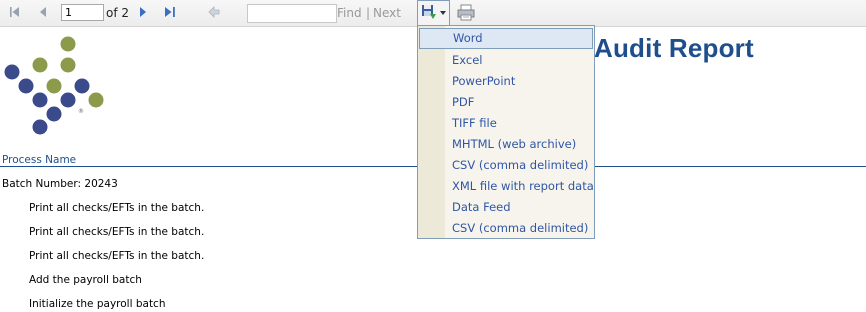  What do you see at coordinates (506, 228) in the screenshot?
I see `menu-item-csv-2: CSV (comma delimited)` at bounding box center [506, 228].